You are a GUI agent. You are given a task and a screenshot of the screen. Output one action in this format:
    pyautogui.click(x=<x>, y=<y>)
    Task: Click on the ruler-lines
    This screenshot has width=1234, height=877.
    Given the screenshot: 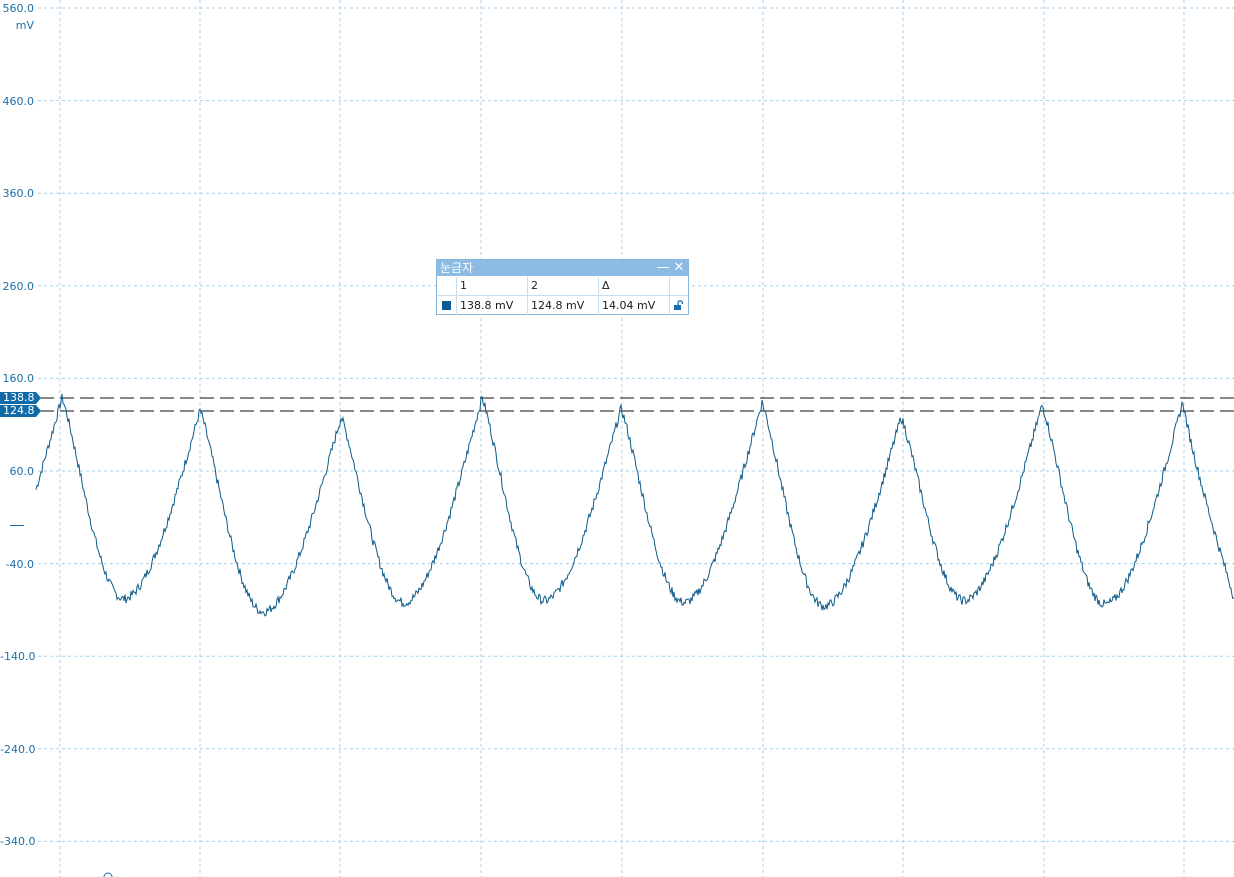 What is the action you would take?
    pyautogui.click(x=637, y=404)
    